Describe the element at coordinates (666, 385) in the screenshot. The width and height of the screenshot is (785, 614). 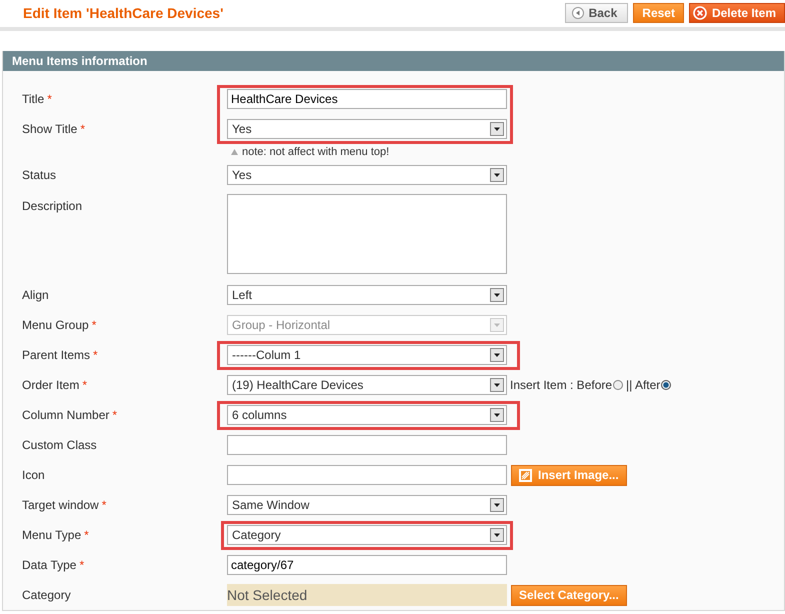
I see `after-radio` at that location.